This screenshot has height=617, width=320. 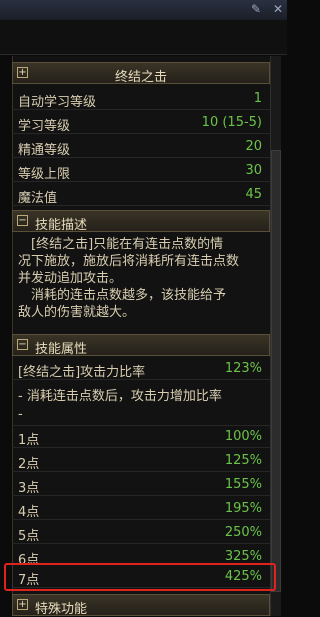 I want to click on stat-value: 30, so click(x=253, y=170).